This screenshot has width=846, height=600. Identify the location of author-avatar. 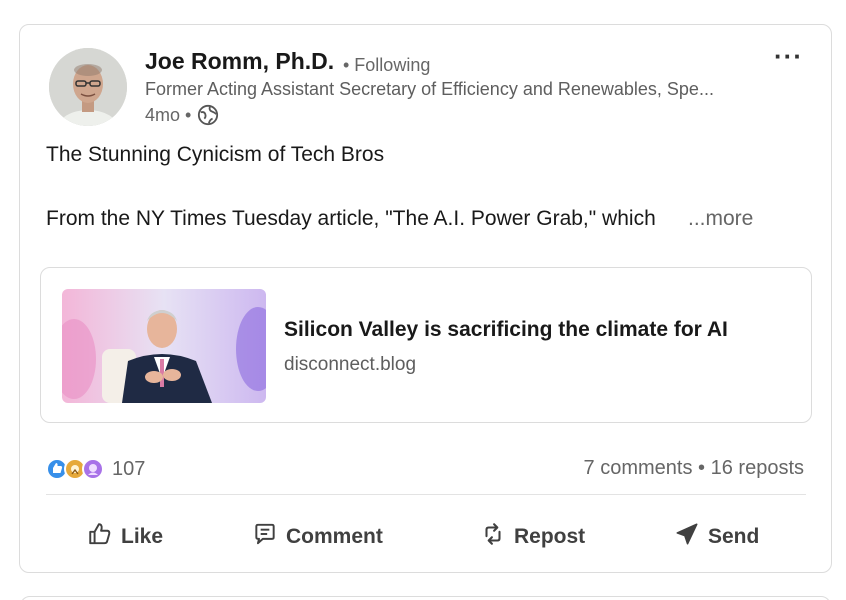
(88, 87).